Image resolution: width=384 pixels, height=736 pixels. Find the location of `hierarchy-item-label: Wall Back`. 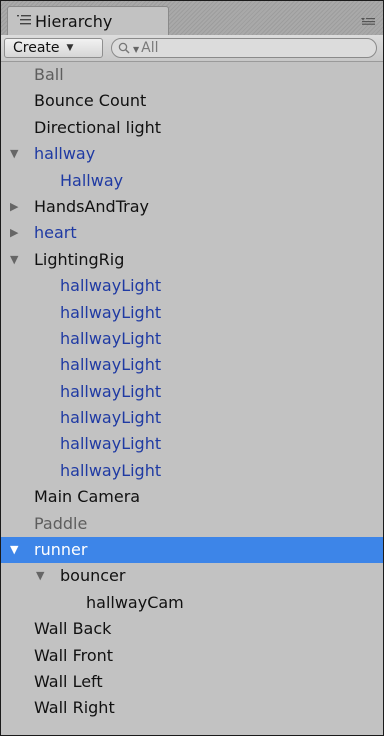

hierarchy-item-label: Wall Back is located at coordinates (73, 629).